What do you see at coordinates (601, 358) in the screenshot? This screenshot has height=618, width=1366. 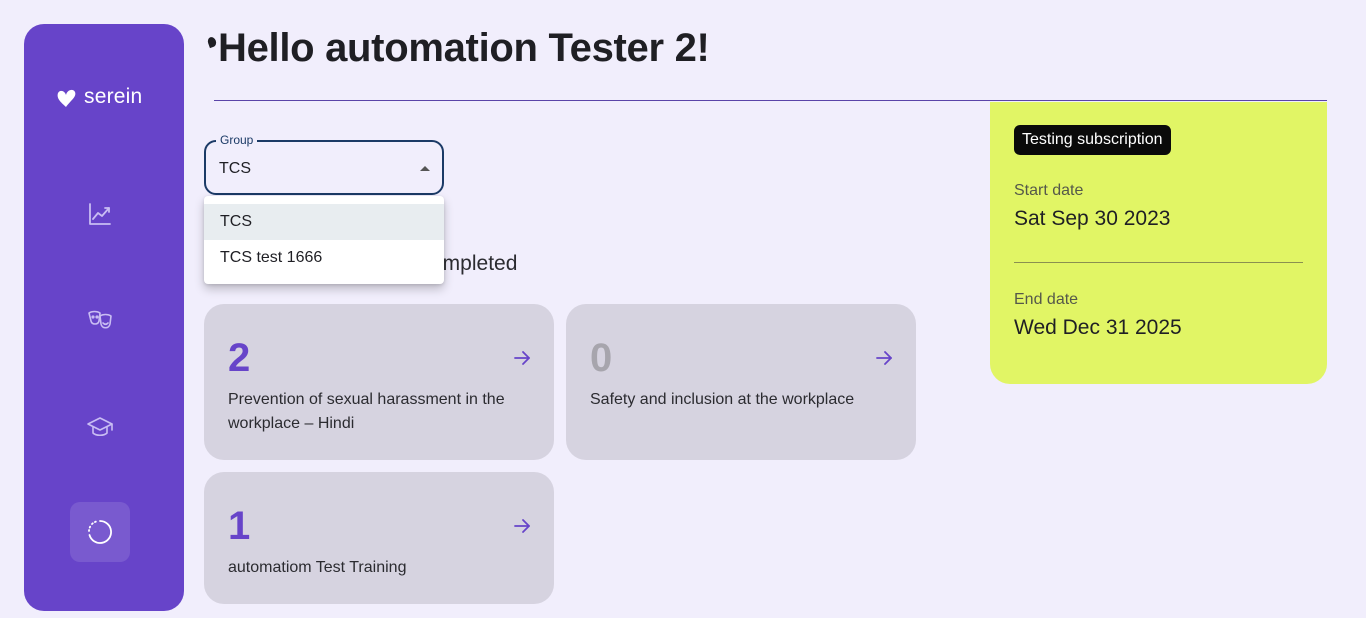 I see `course-count: 0` at bounding box center [601, 358].